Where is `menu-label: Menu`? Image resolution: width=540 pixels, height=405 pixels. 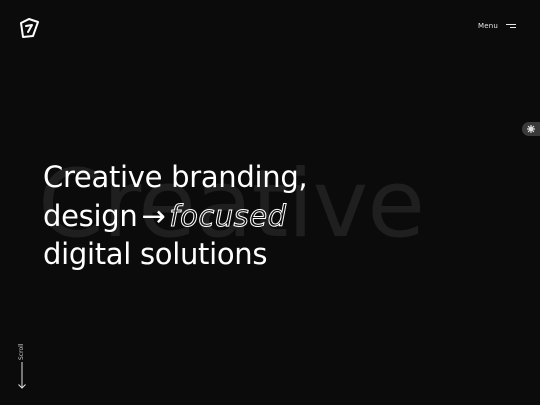
menu-label: Menu is located at coordinates (487, 26).